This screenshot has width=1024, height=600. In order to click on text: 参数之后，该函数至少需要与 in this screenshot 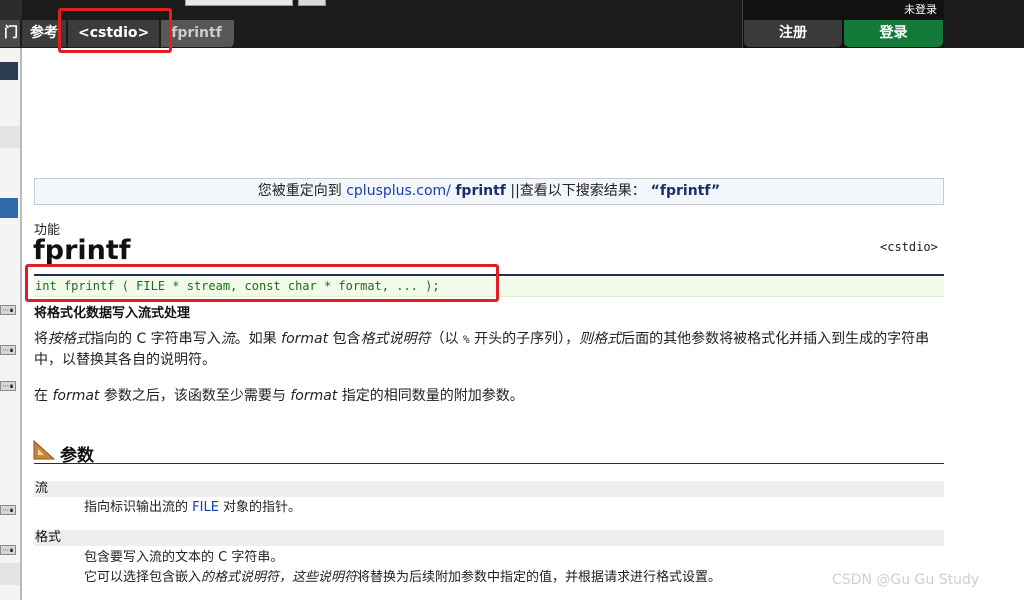, I will do `click(195, 396)`.